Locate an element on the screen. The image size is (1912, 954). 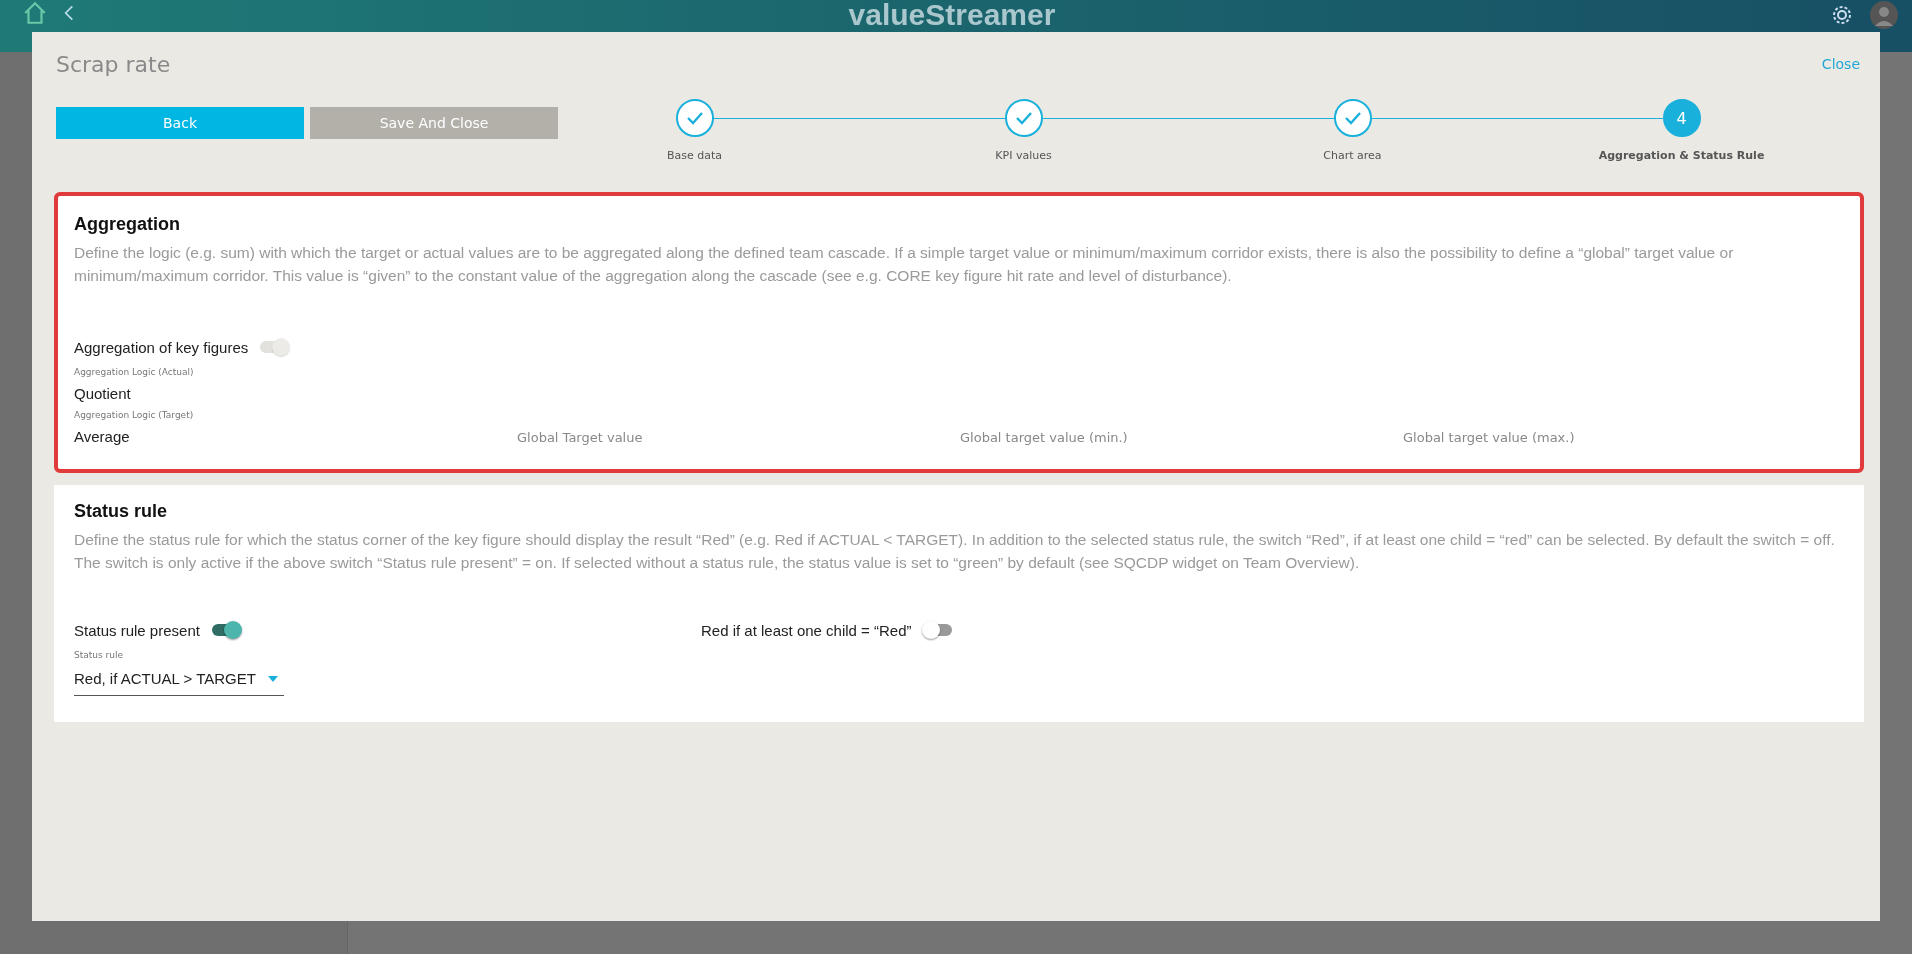
switch-label: Status rule present is located at coordinates (137, 630).